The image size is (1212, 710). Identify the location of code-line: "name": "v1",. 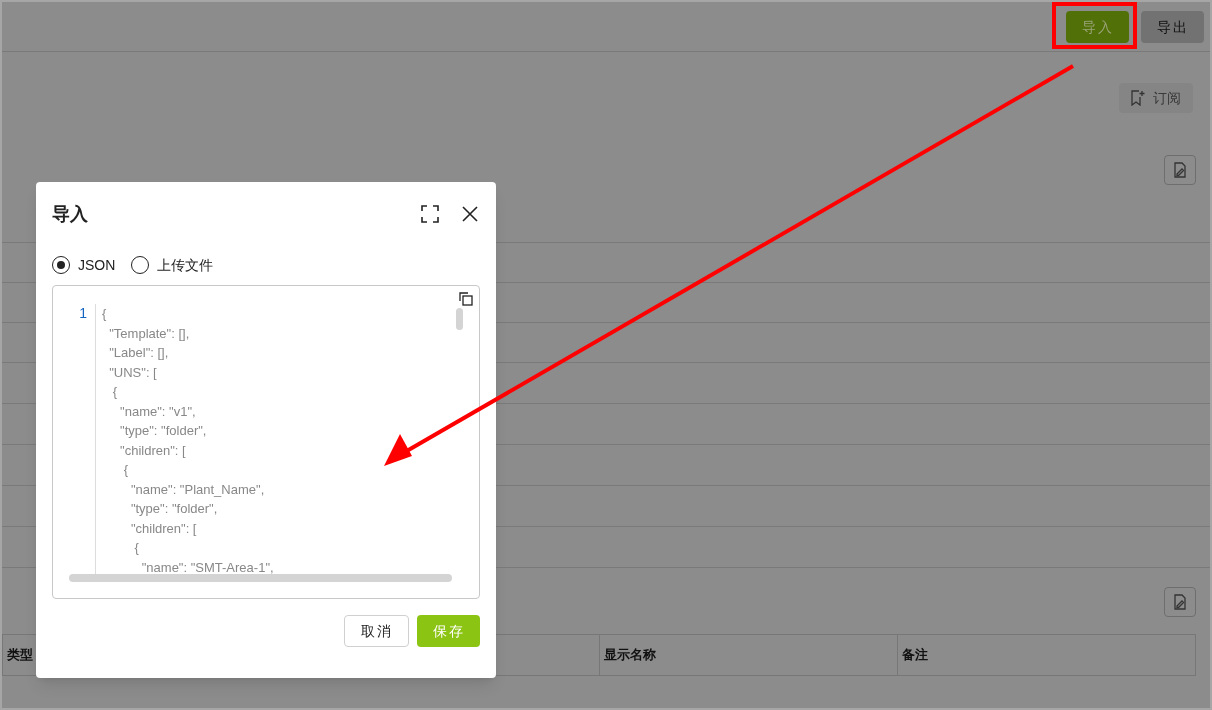
(158, 411).